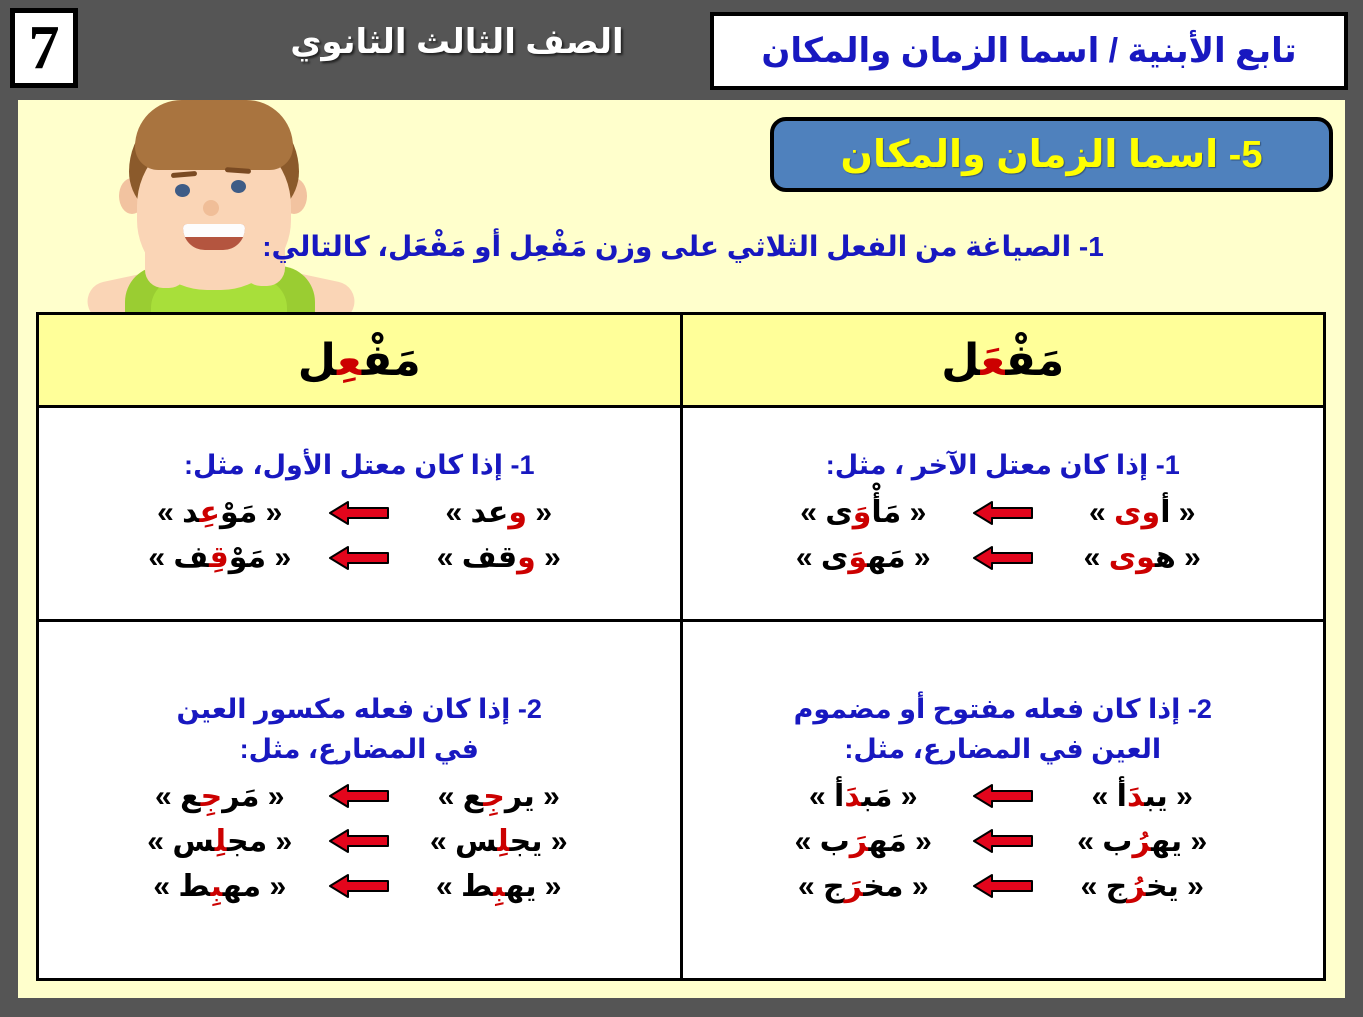 The height and width of the screenshot is (1017, 1363). Describe the element at coordinates (1003, 748) in the screenshot. I see `rule-text-line-2: العين في المضارع، مثل:` at that location.